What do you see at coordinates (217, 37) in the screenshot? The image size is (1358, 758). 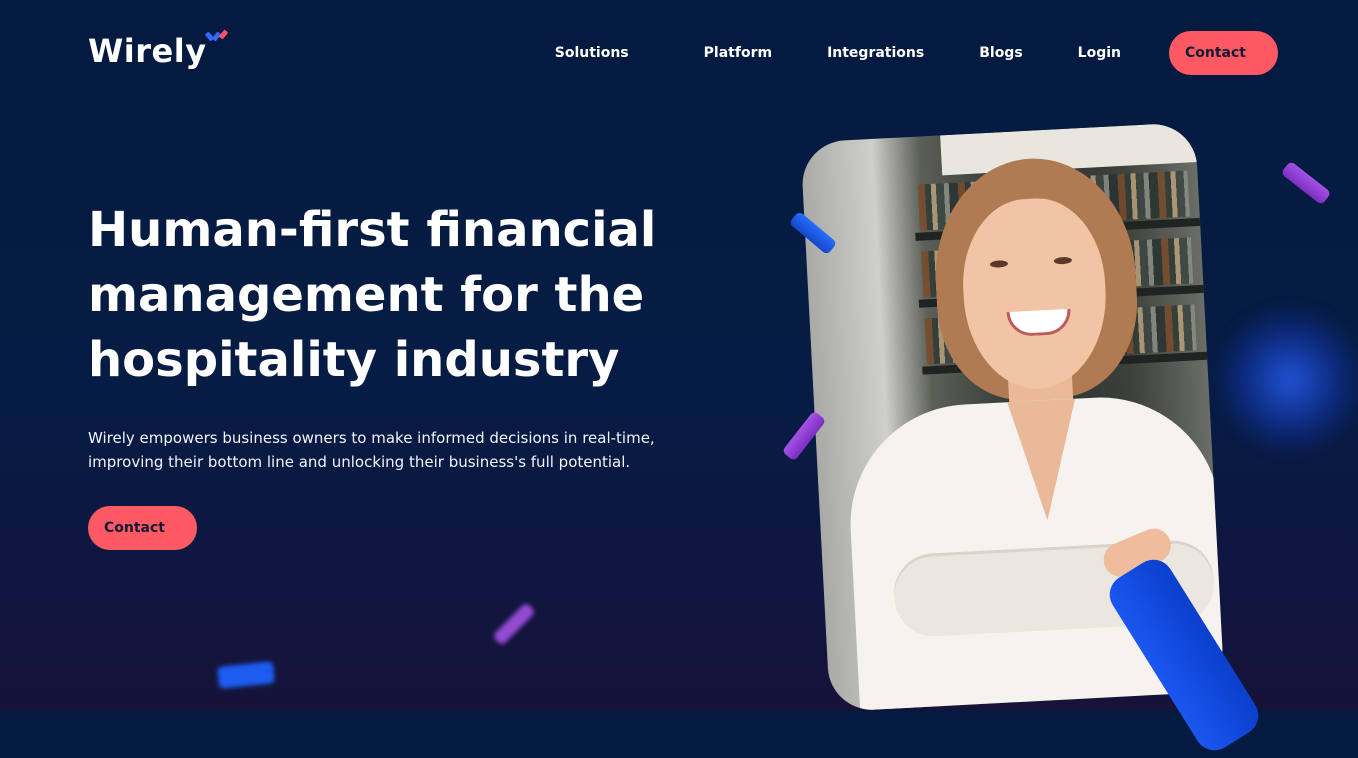 I see `checkmark-accent-icon` at bounding box center [217, 37].